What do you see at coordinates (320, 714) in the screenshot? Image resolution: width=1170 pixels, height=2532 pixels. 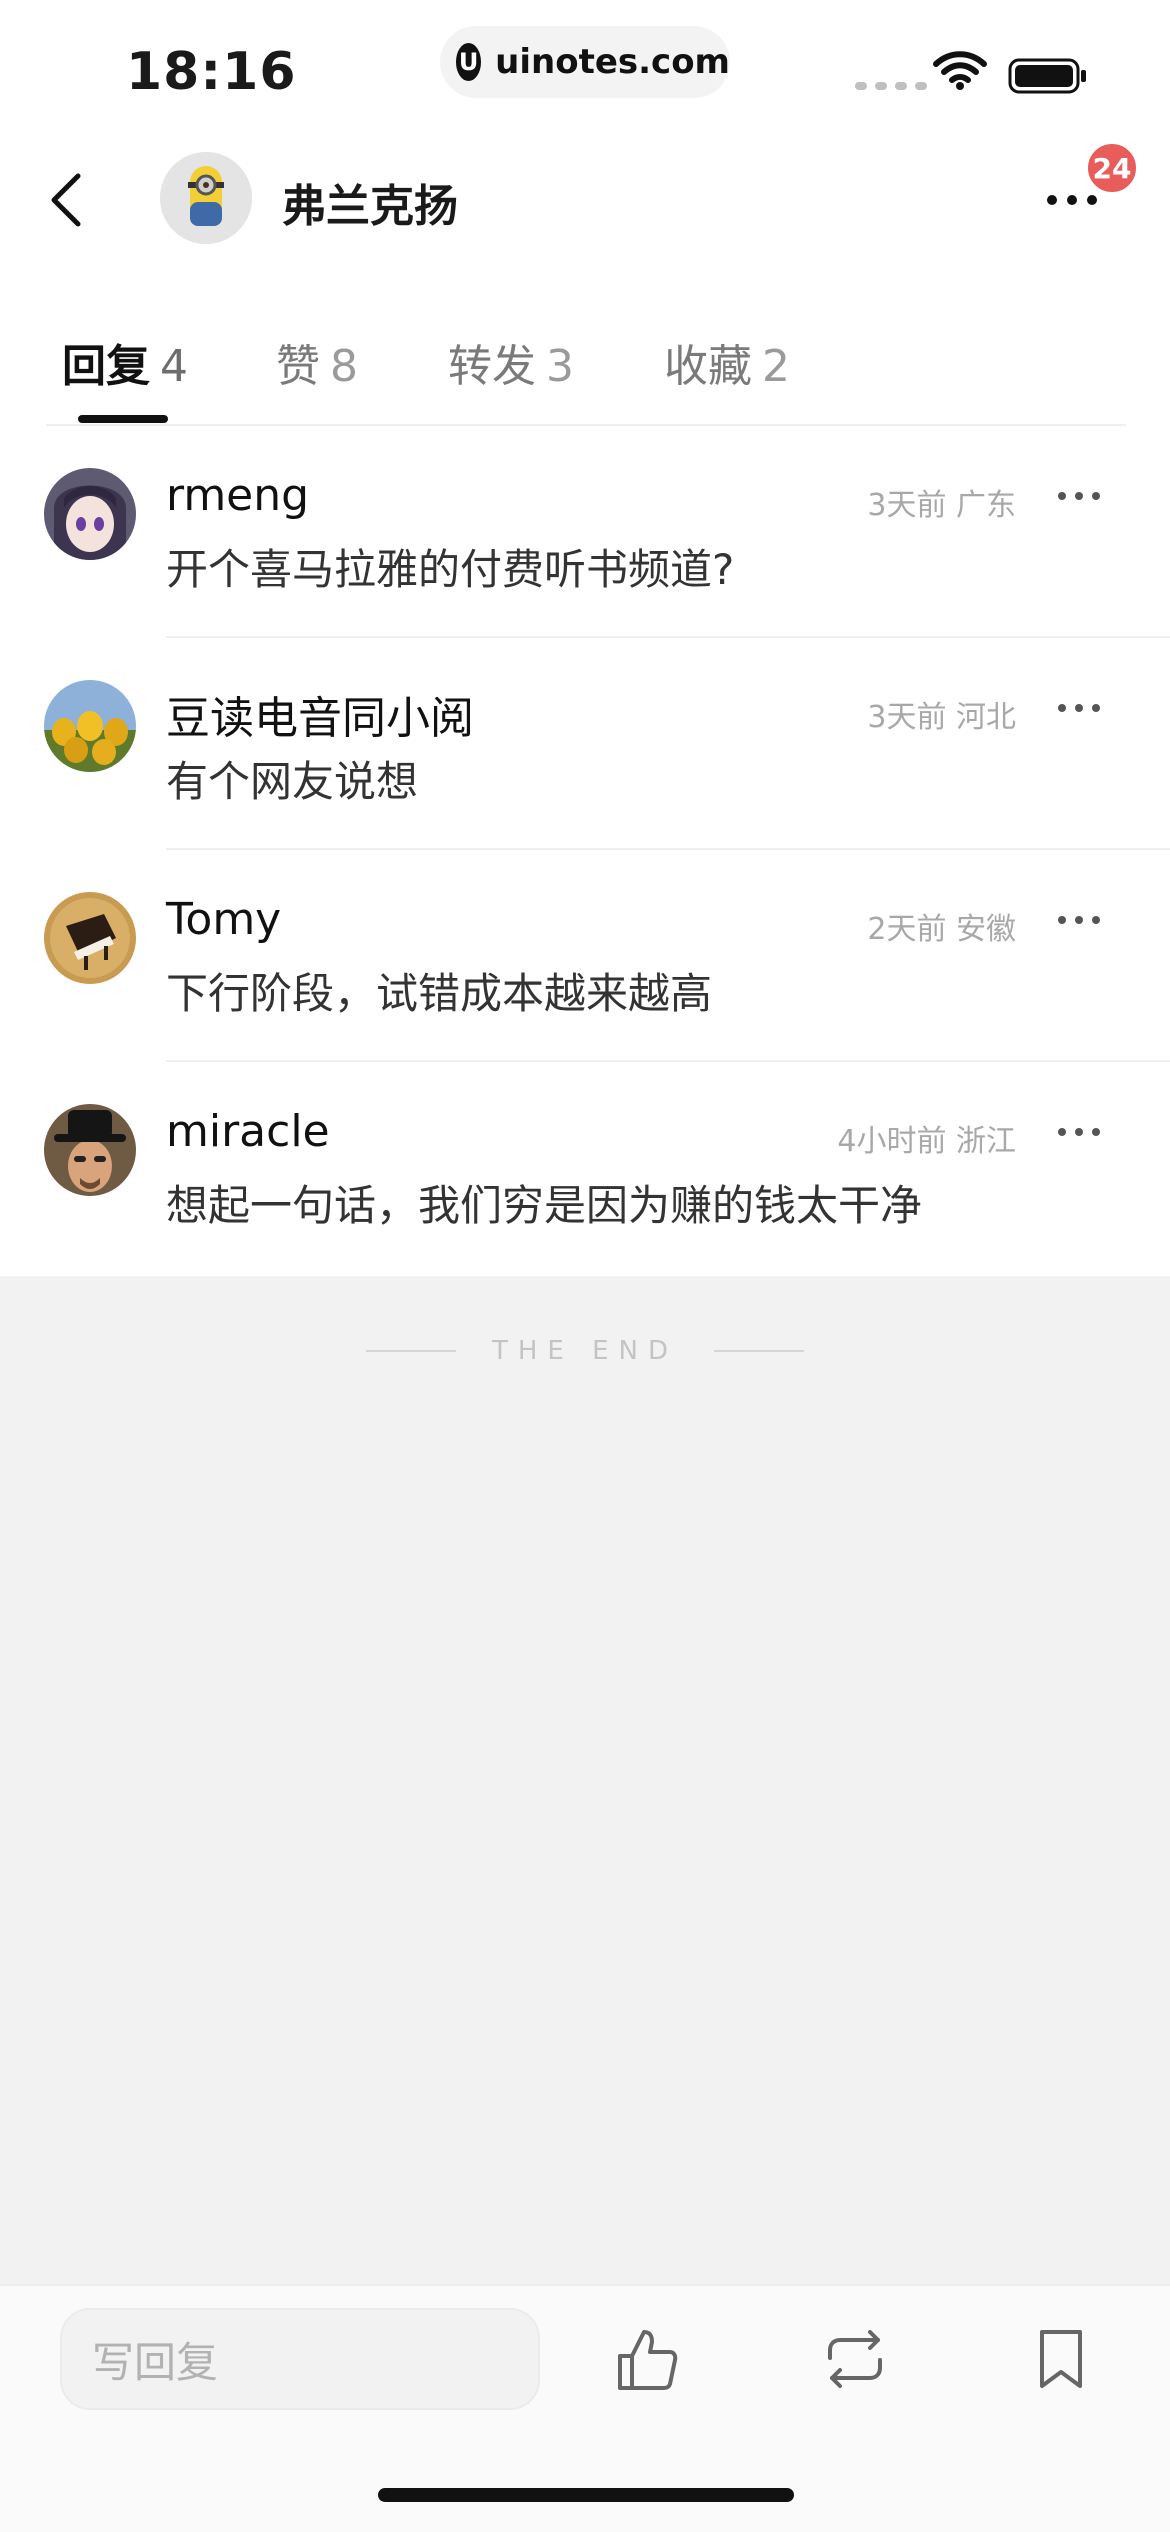 I see `reply-author: 豆读电音同小阅` at bounding box center [320, 714].